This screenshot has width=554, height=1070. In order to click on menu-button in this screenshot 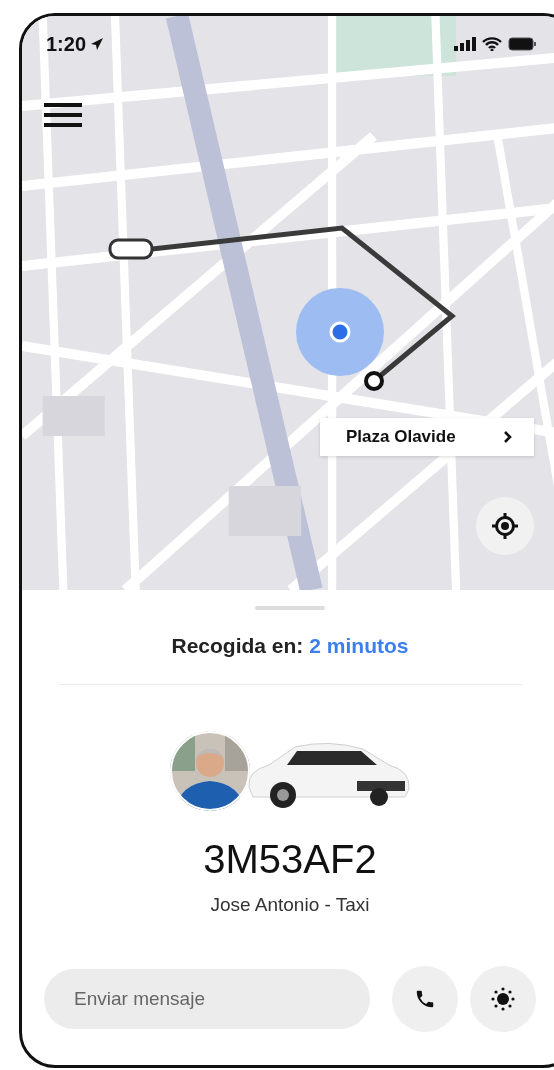, I will do `click(63, 115)`.